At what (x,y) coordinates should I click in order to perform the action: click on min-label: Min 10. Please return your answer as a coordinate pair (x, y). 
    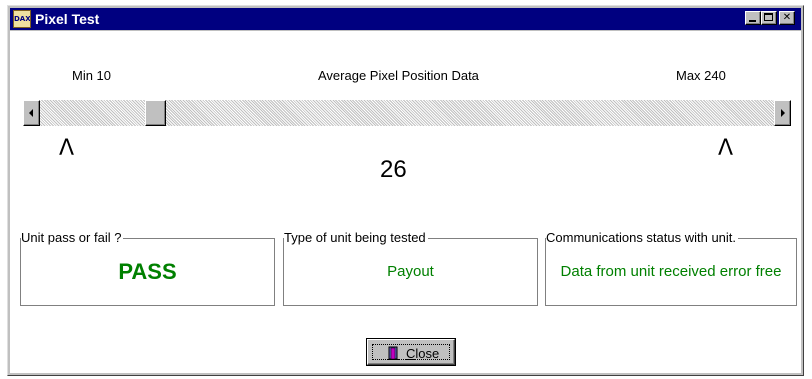
    Looking at the image, I should click on (92, 75).